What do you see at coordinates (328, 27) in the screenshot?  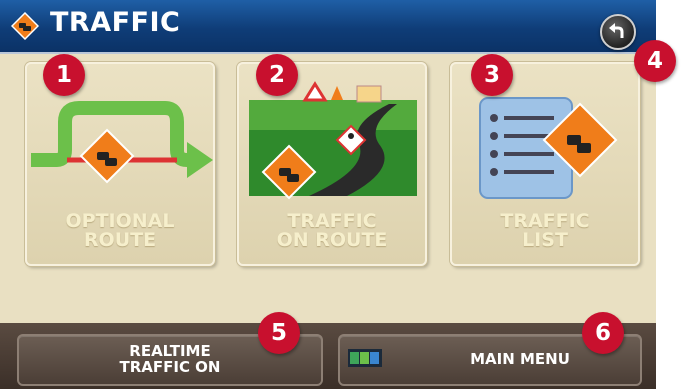 I see `title-bar: TRAFFIC` at bounding box center [328, 27].